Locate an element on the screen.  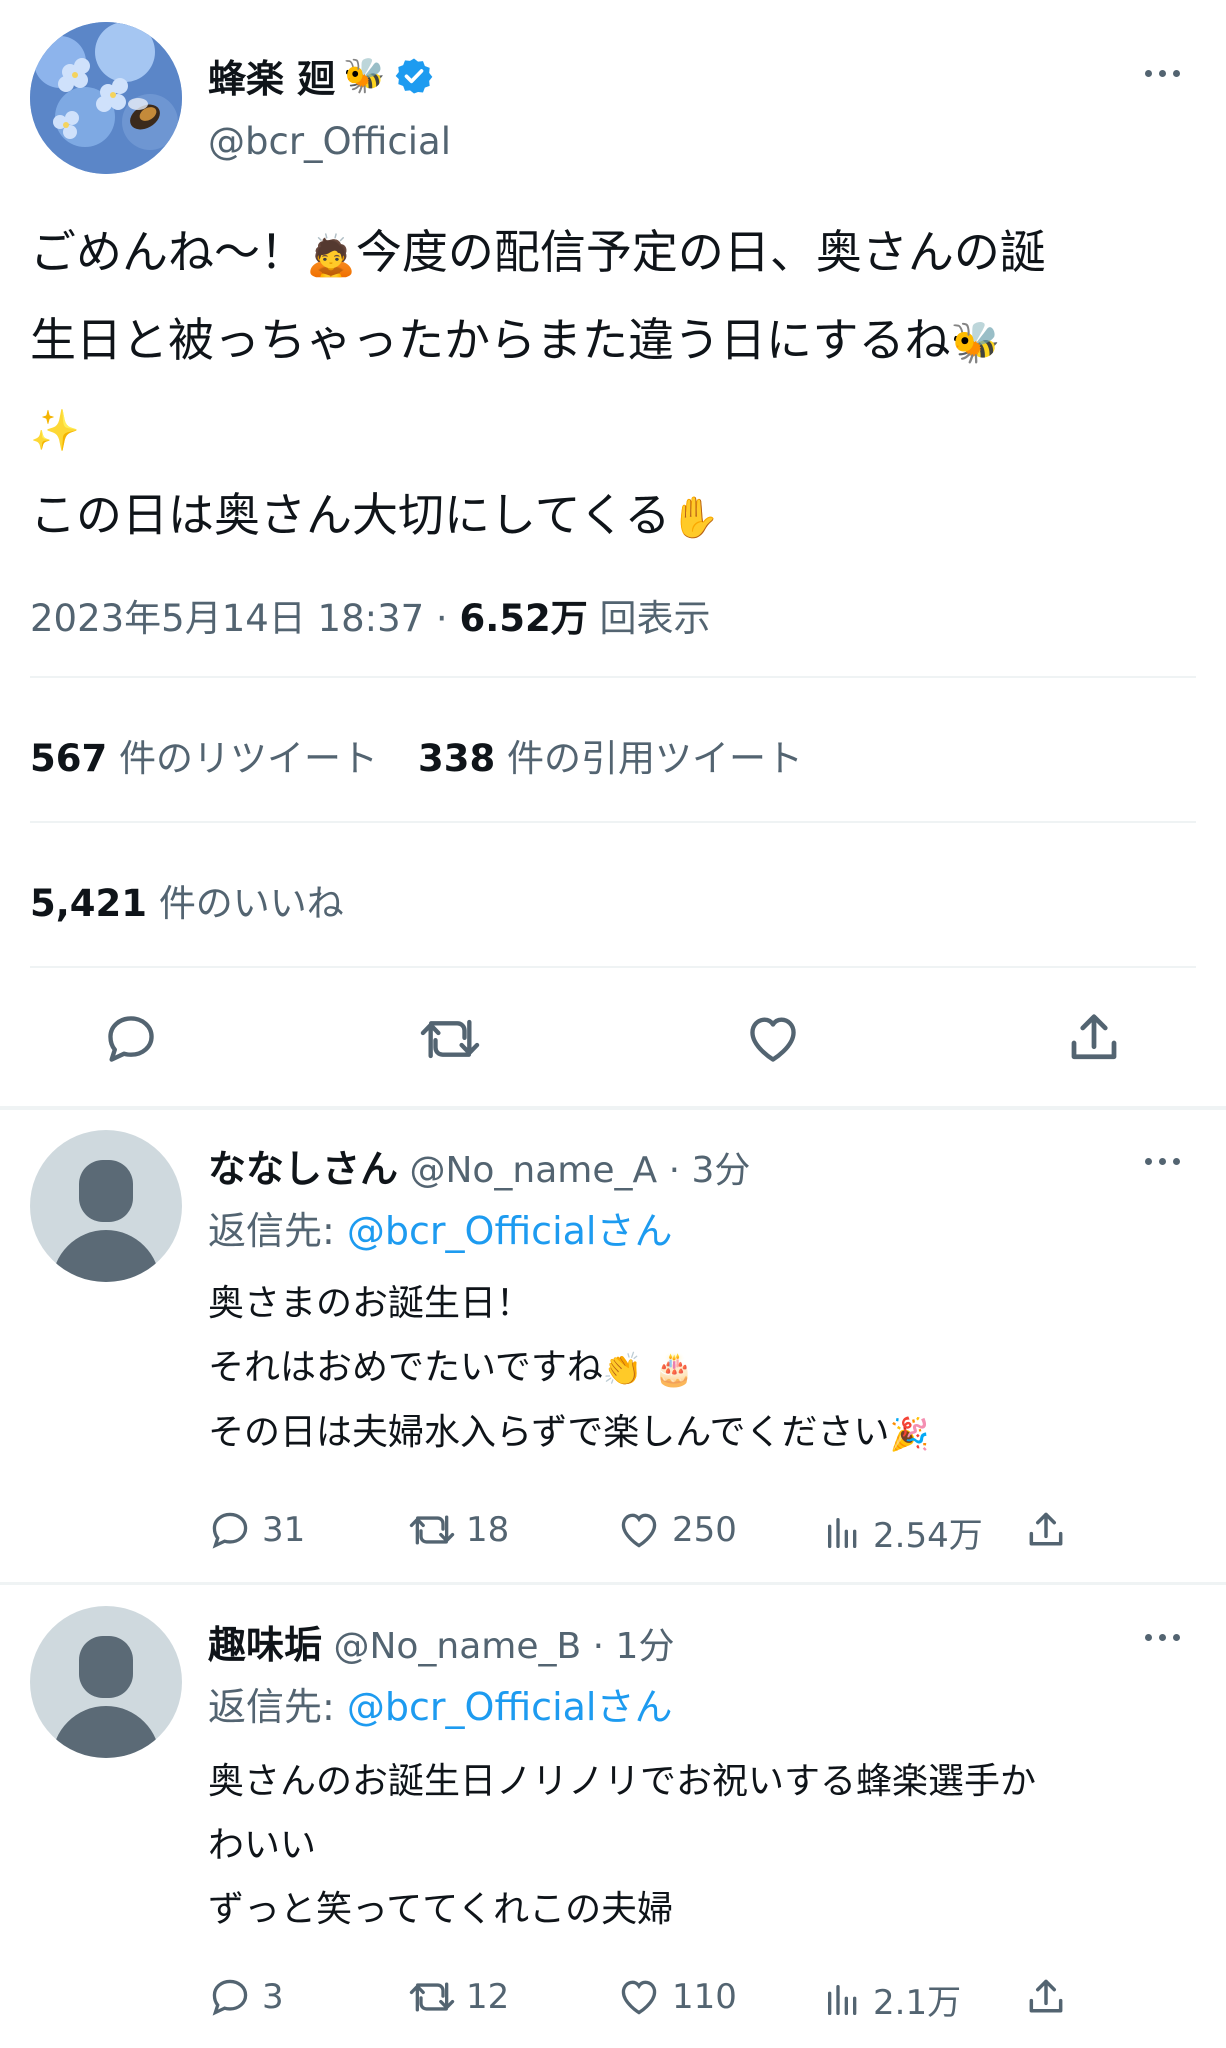
reply-header: ななしさん @No_name_A · 3分 is located at coordinates (479, 1165).